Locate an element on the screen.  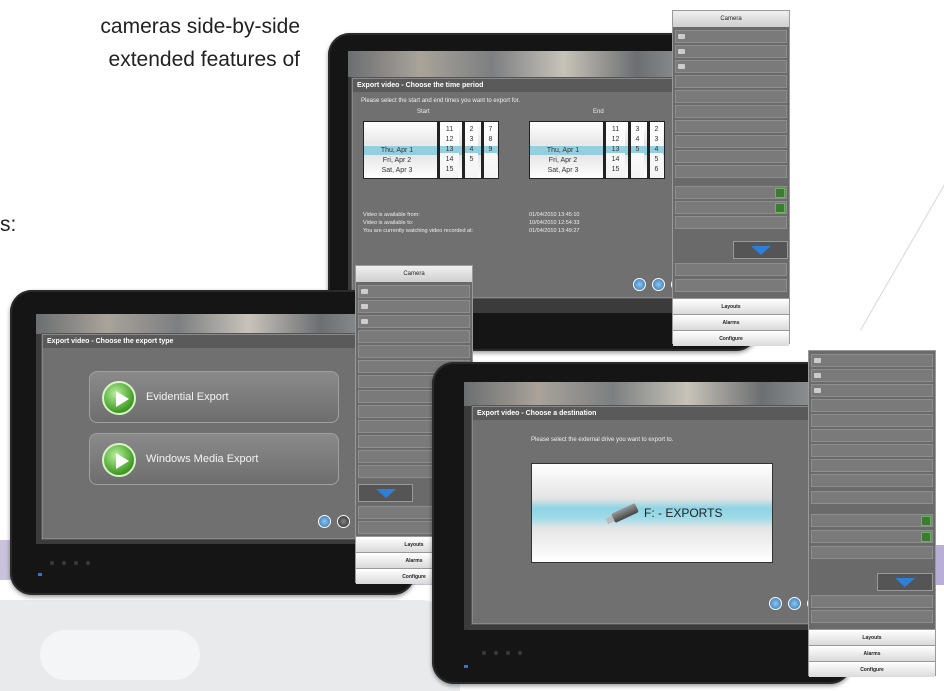
picker-minute: 2 is located at coordinates (471, 129).